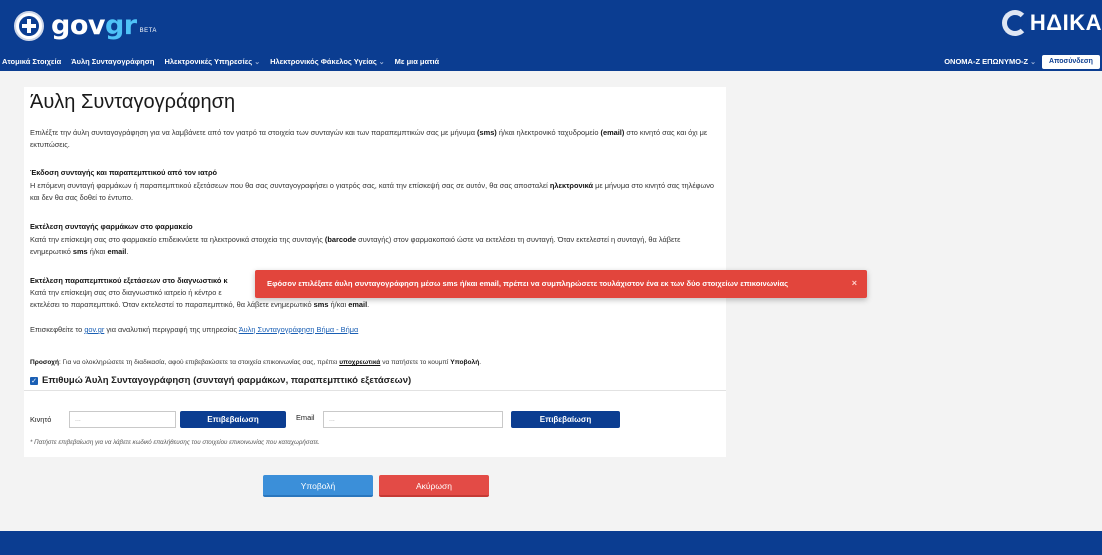 The height and width of the screenshot is (555, 1102). Describe the element at coordinates (1065, 22) in the screenshot. I see `idika-logo-text: ΗΔΙΚΑ` at that location.